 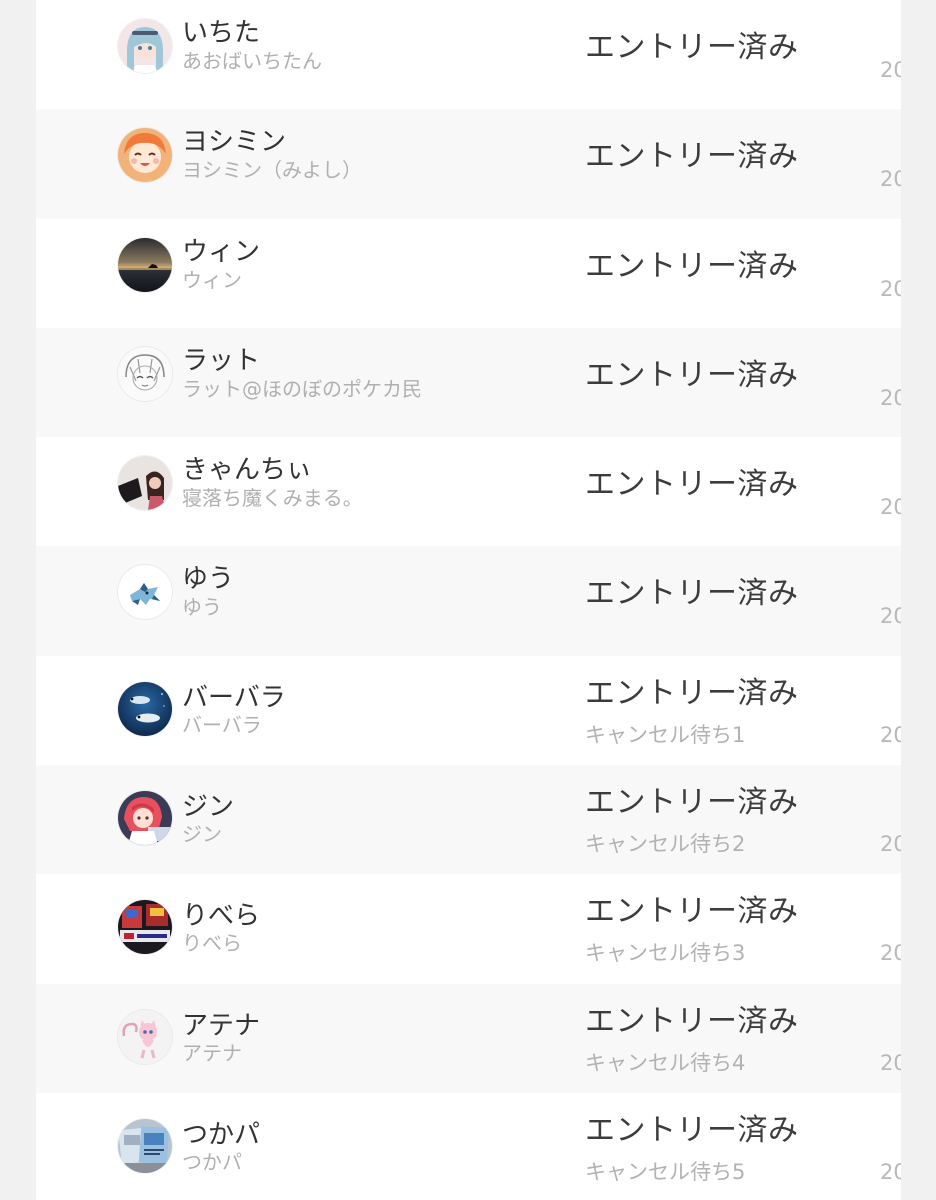 I want to click on user-handle: つかパ, so click(x=212, y=1161).